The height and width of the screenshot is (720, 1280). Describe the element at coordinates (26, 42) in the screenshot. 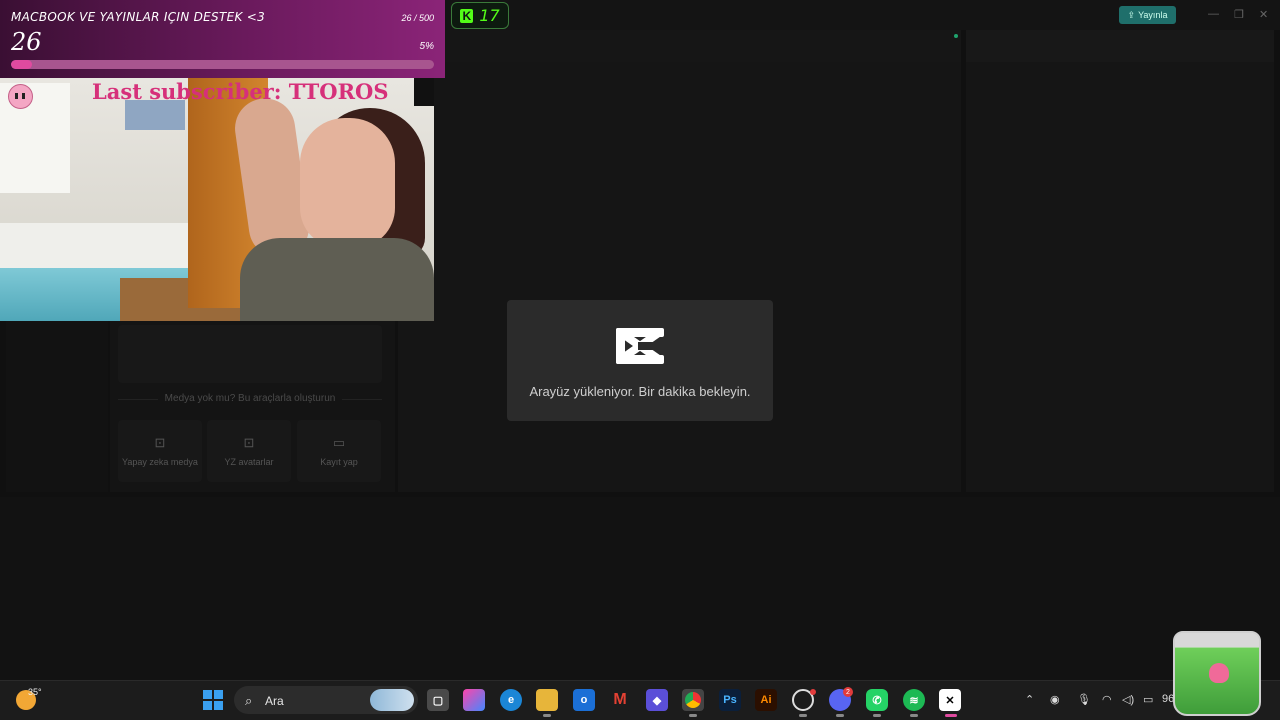

I see `goal-count: 26` at that location.